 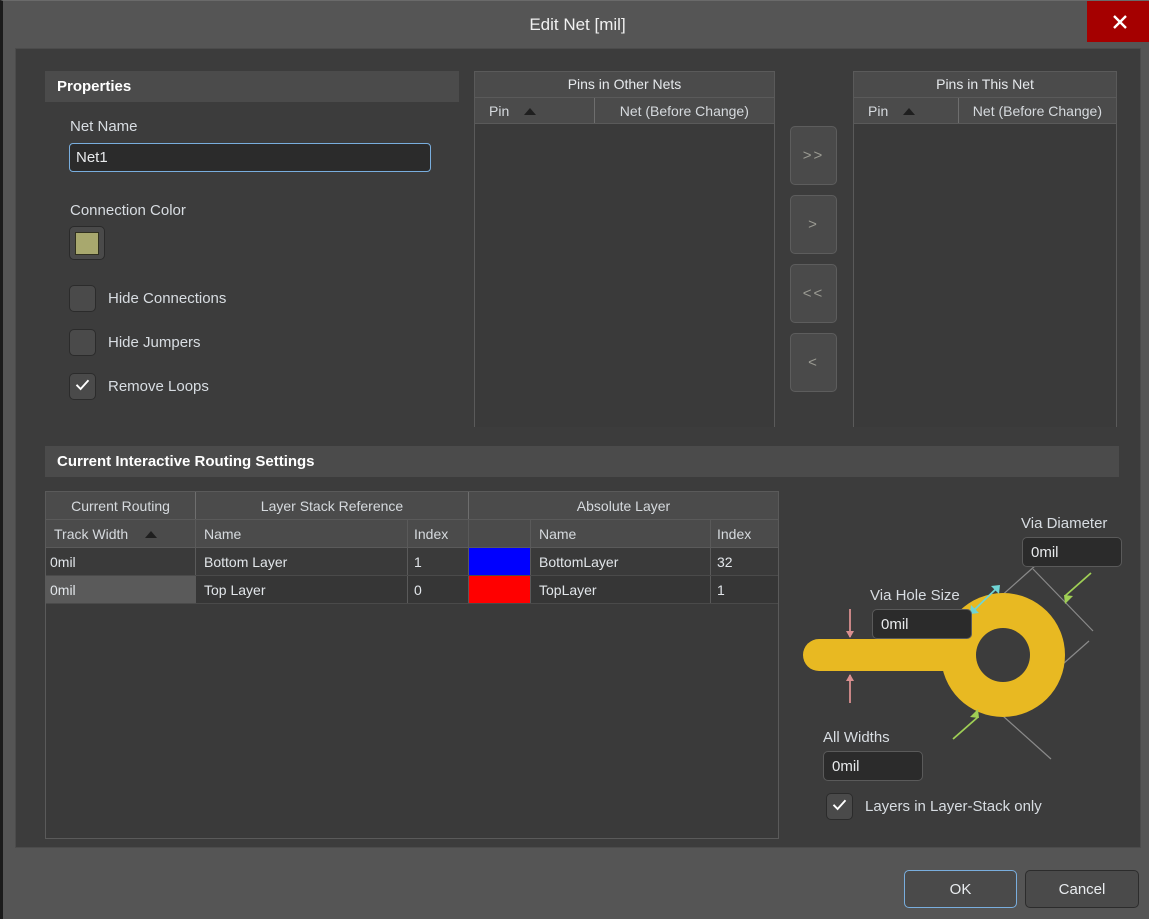 I want to click on window-title: Edit Net [mil], so click(x=577, y=24).